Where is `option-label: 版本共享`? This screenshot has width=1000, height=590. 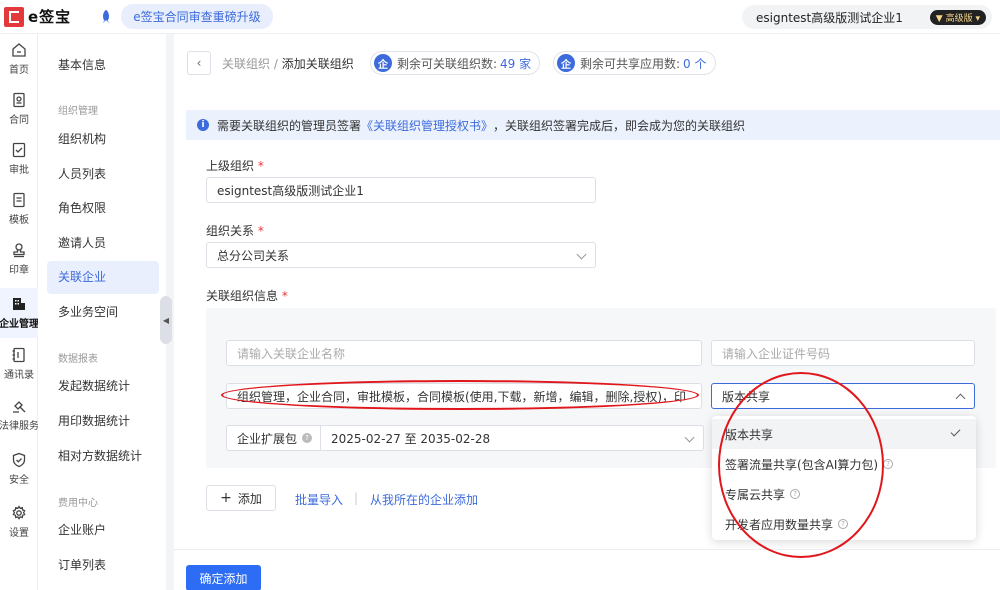
option-label: 版本共享 is located at coordinates (749, 434).